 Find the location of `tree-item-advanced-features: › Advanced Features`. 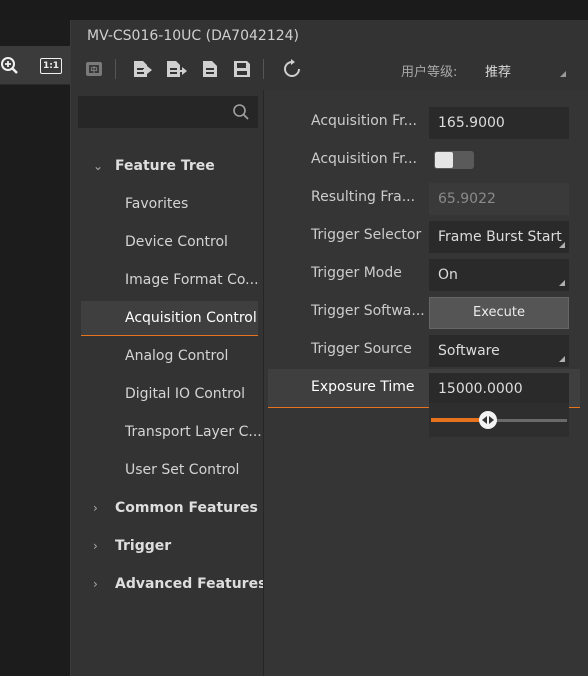

tree-item-advanced-features: › Advanced Features is located at coordinates (169, 584).